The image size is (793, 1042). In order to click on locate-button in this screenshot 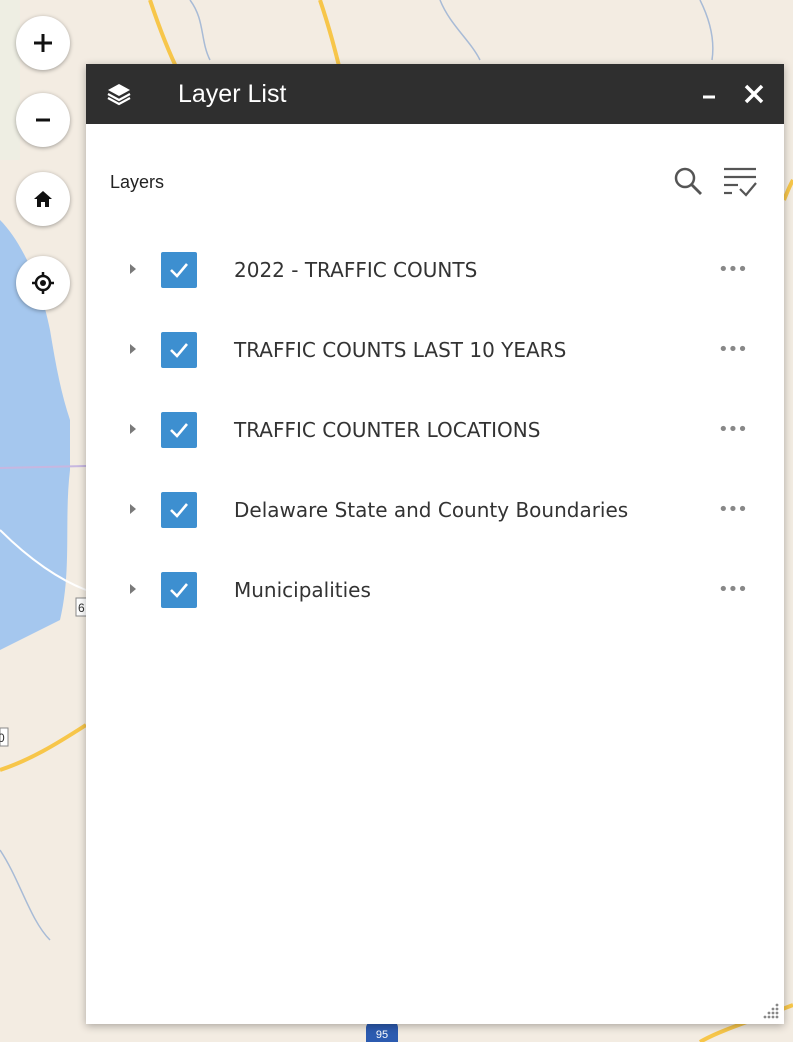, I will do `click(43, 283)`.